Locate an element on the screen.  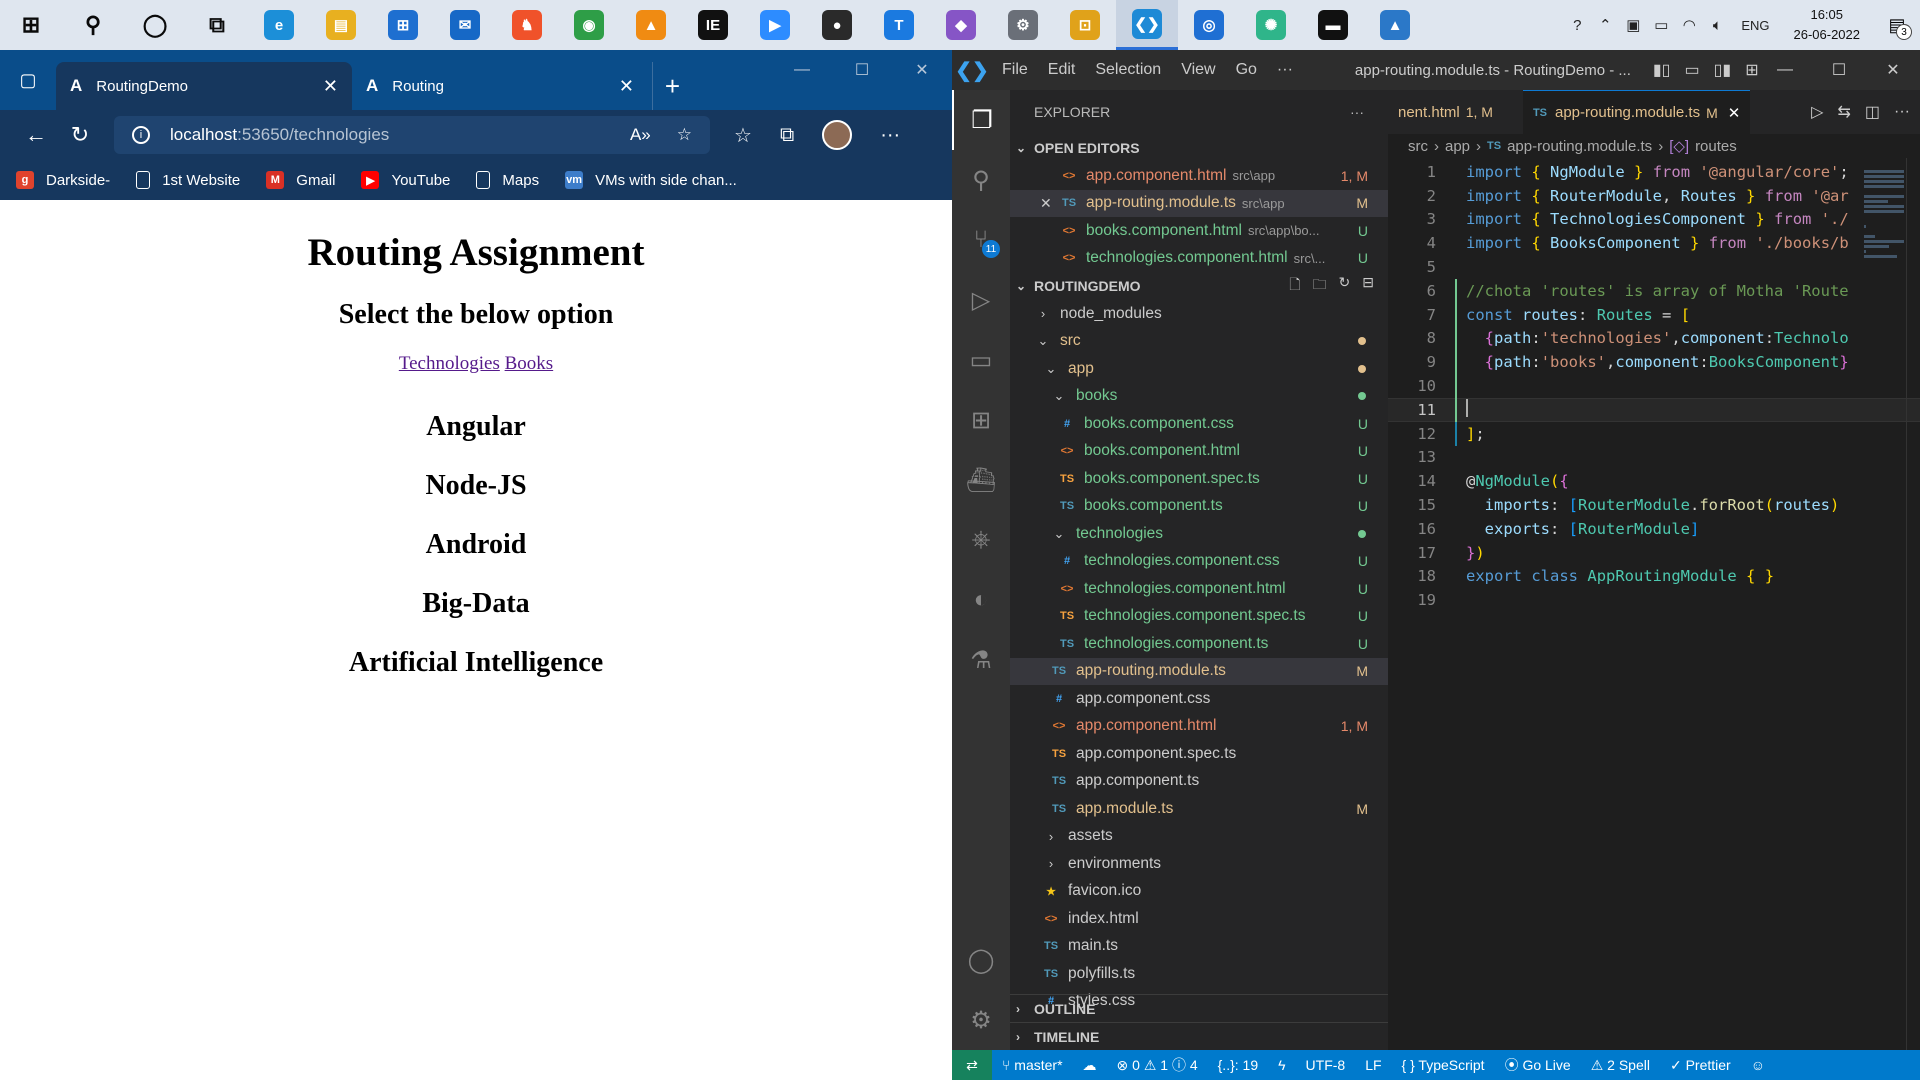
taskbar-settings-app-button: ⚙ is located at coordinates (1023, 25).